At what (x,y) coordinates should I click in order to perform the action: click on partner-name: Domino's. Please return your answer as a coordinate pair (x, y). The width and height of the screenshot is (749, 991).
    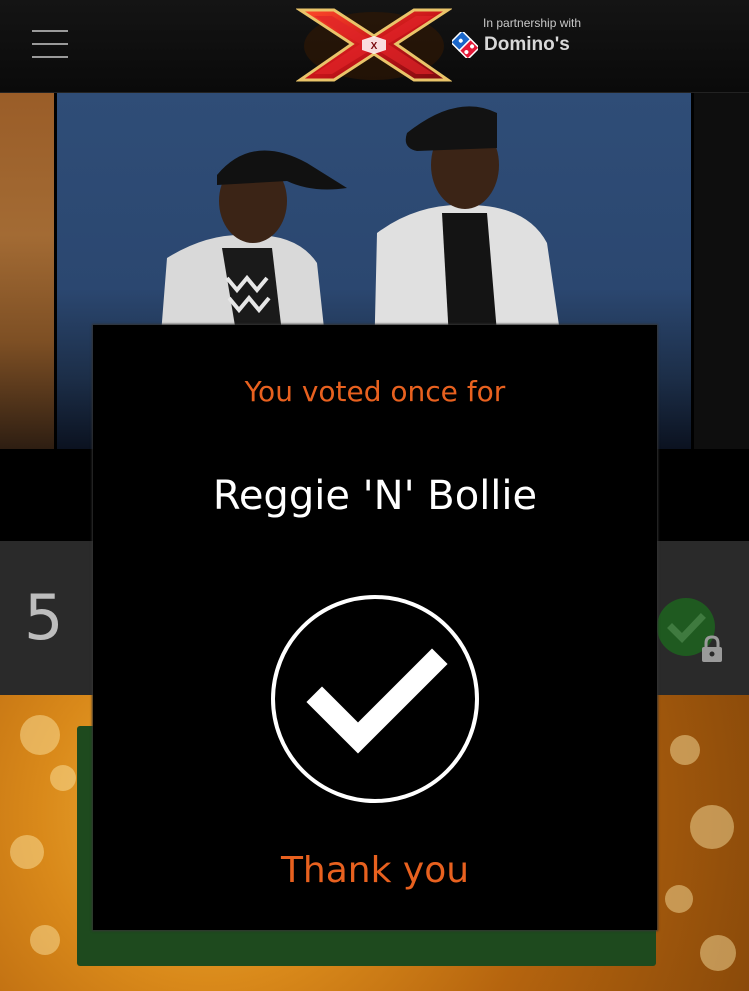
    Looking at the image, I should click on (527, 44).